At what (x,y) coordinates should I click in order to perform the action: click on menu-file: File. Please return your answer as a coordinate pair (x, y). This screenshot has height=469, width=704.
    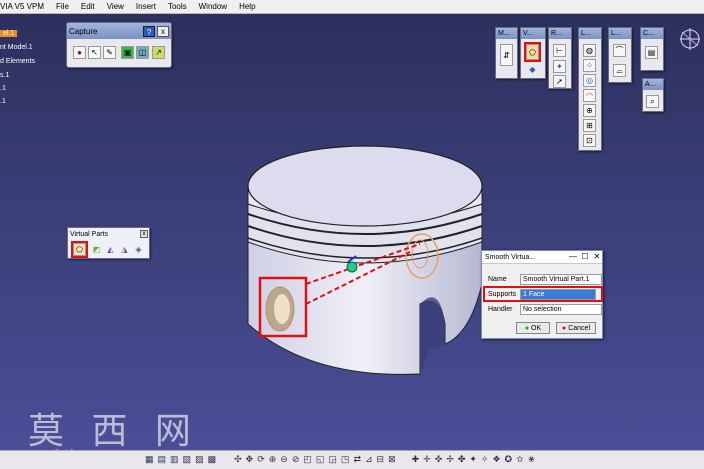
    Looking at the image, I should click on (62, 6).